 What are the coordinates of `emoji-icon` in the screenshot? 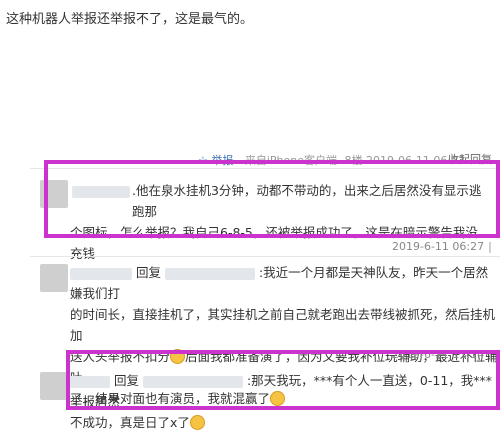 It's located at (197, 422).